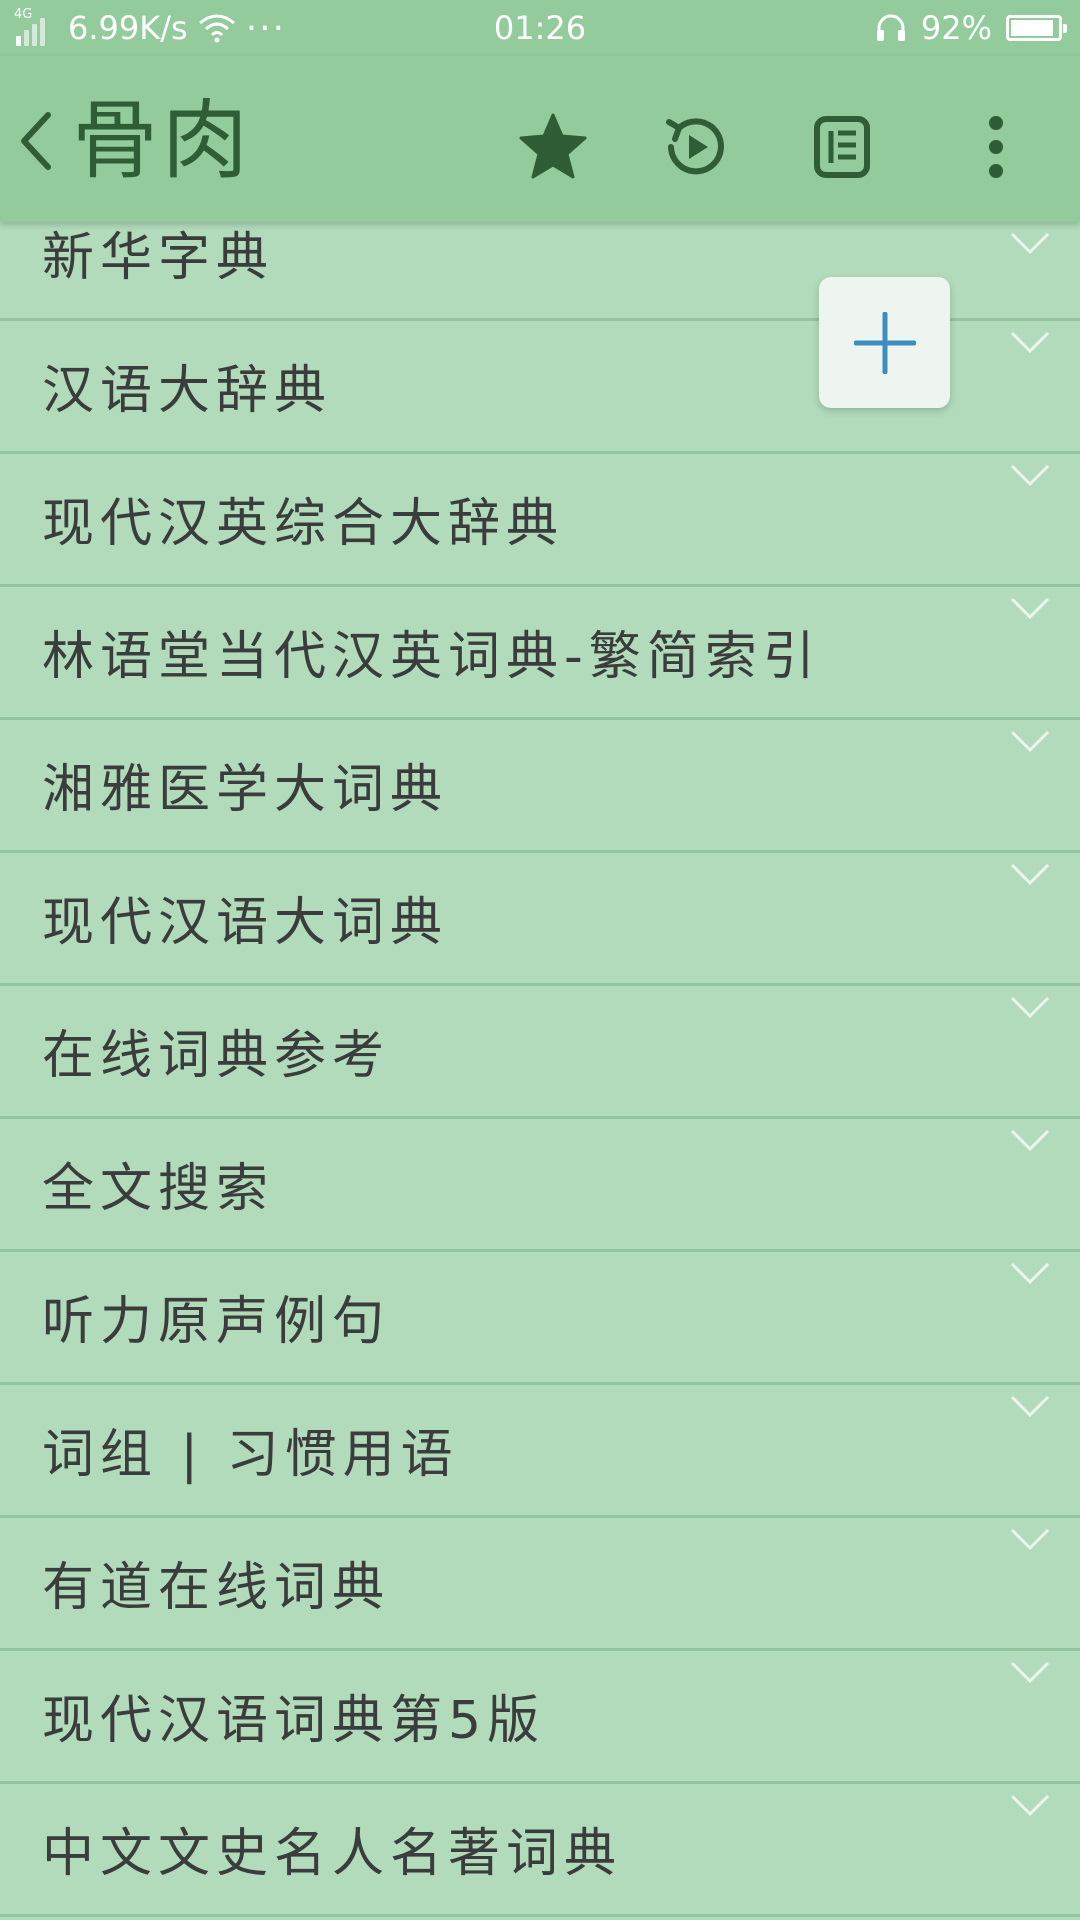 The height and width of the screenshot is (1920, 1080). Describe the element at coordinates (540, 1451) in the screenshot. I see `list-item: 词组 | 习惯用语` at that location.